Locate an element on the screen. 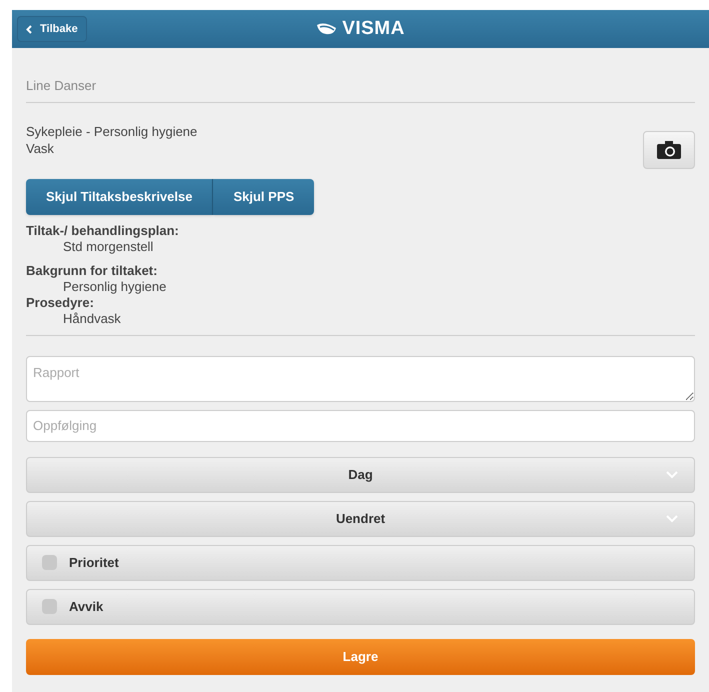  toggle-button: Skjul PPS is located at coordinates (263, 196).